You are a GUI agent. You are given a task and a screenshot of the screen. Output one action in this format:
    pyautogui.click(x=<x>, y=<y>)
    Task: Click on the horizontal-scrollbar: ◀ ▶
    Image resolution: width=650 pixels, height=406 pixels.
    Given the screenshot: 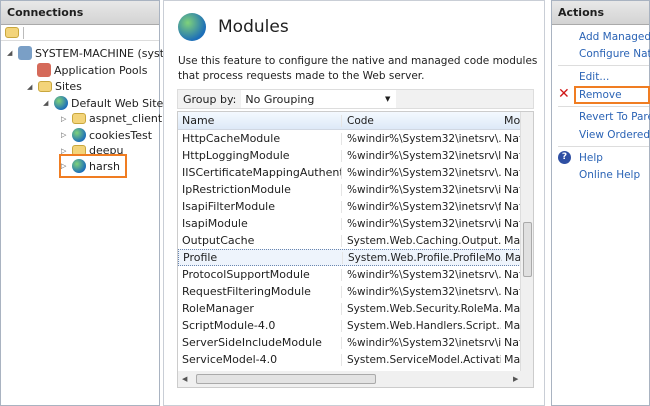 What is the action you would take?
    pyautogui.click(x=355, y=379)
    